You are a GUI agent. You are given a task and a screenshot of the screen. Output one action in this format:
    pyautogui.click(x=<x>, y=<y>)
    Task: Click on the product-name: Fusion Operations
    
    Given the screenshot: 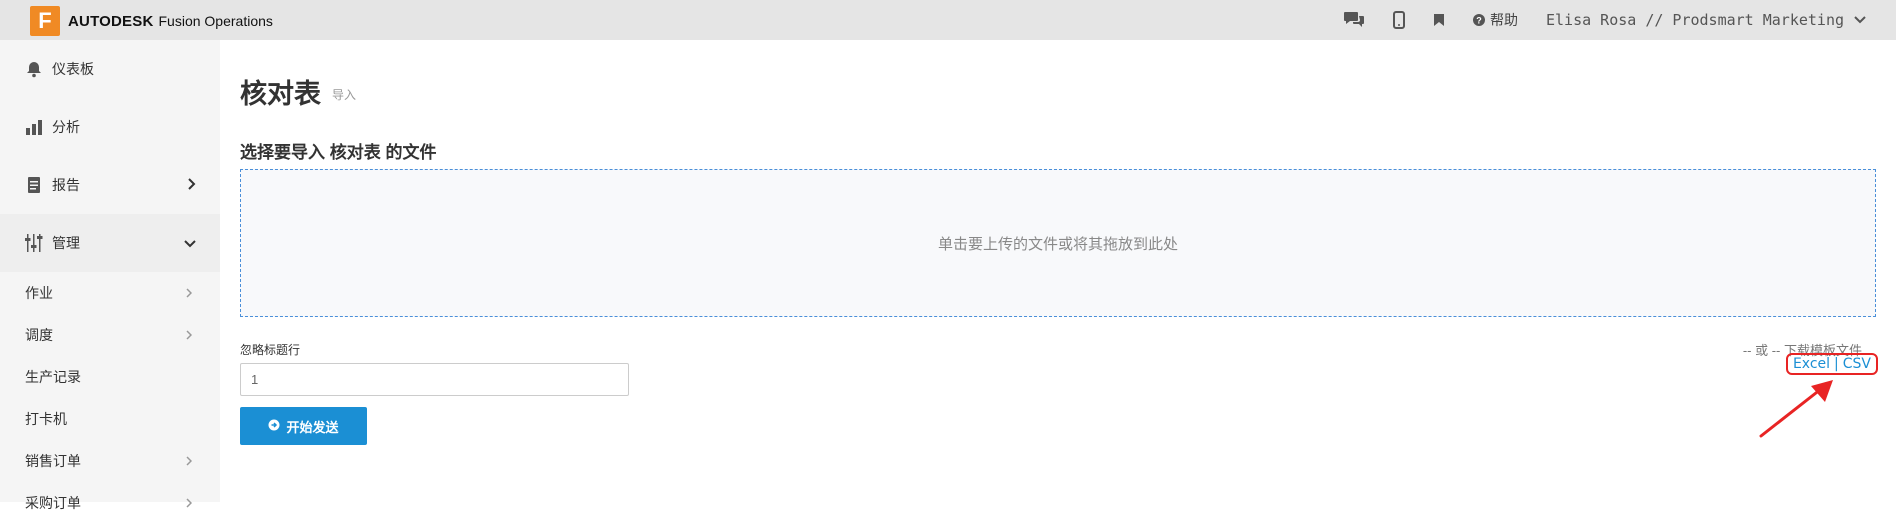 What is the action you would take?
    pyautogui.click(x=215, y=21)
    